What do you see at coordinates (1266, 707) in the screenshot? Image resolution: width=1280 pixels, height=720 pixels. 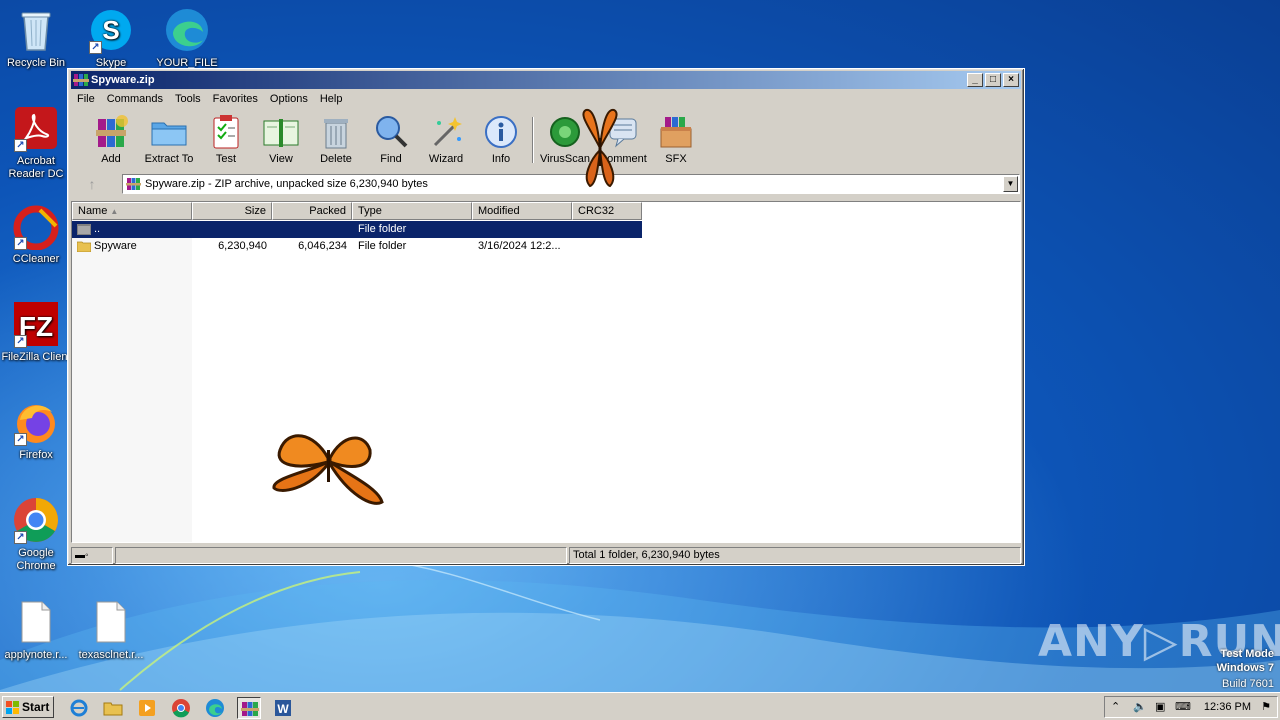 I see `action-center-flag-icon: ⚑` at bounding box center [1266, 707].